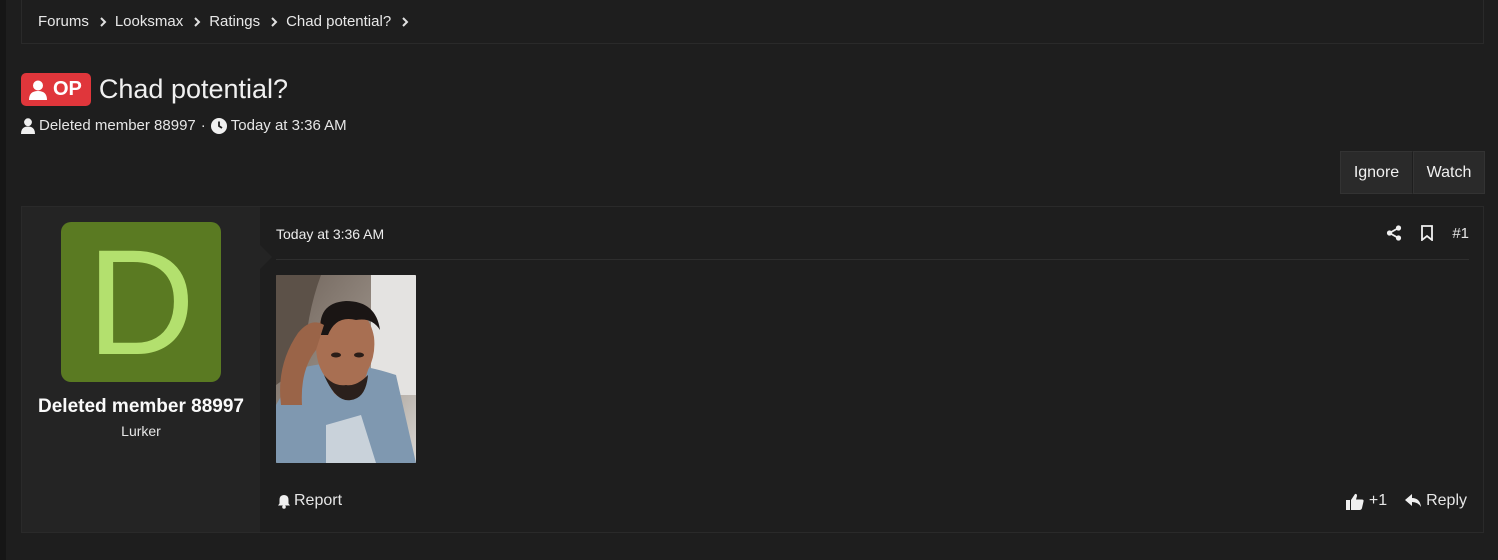 Image resolution: width=1498 pixels, height=560 pixels. Describe the element at coordinates (141, 407) in the screenshot. I see `post-username: Deleted member 88997` at that location.